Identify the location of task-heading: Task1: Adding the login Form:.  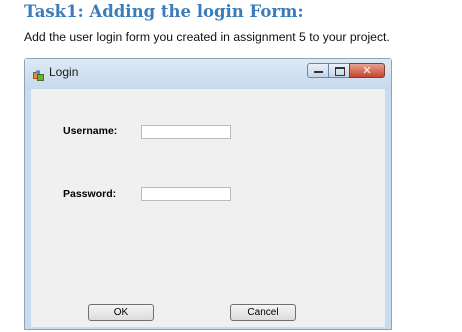
(164, 11).